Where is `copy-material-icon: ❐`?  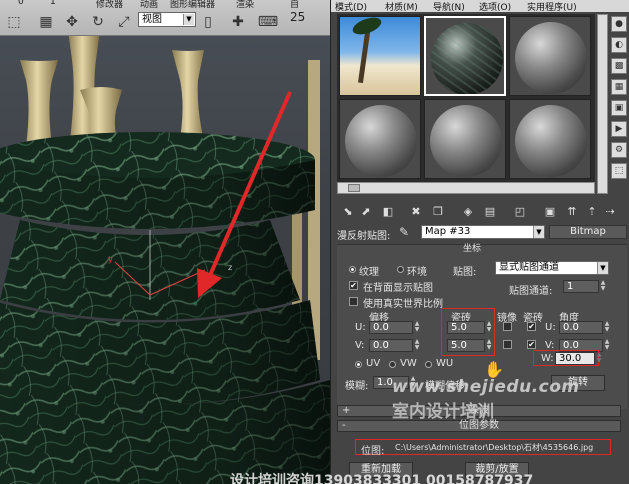 copy-material-icon: ❐ is located at coordinates (438, 212).